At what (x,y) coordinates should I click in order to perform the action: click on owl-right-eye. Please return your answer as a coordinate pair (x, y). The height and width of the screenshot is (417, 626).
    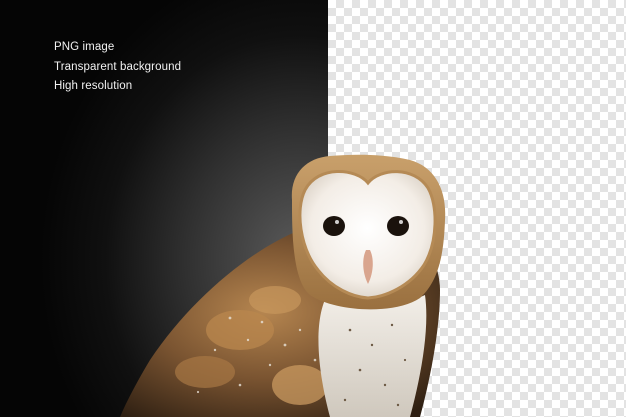
    Looking at the image, I should click on (398, 226).